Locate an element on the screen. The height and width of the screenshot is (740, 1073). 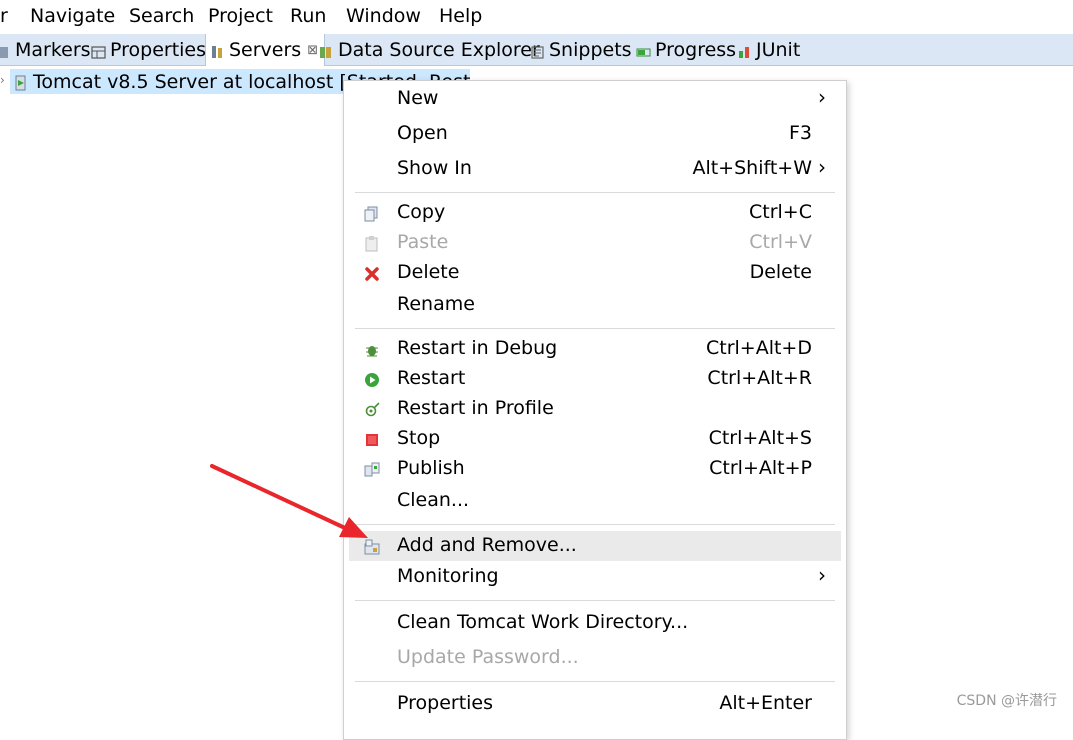
watermark: CSDN @许潜行 is located at coordinates (1006, 701).